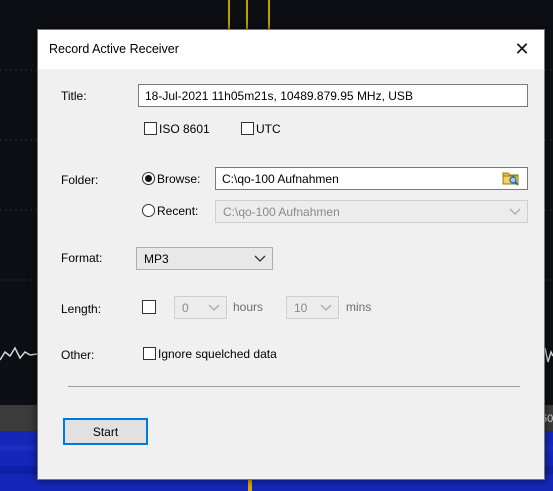 The width and height of the screenshot is (553, 491). I want to click on browse-radio, so click(148, 178).